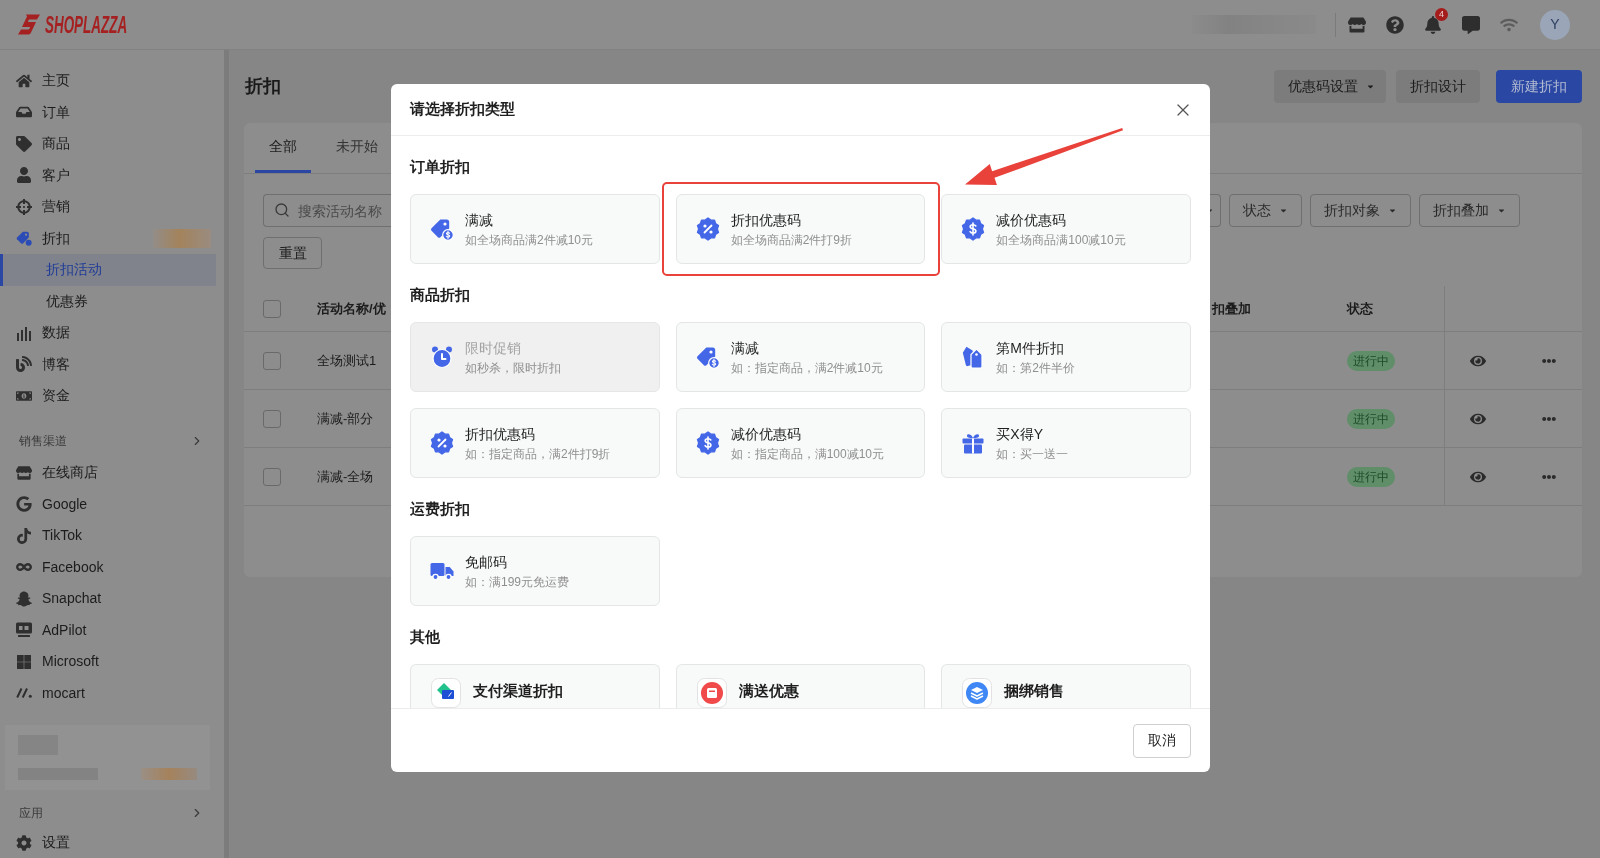 Image resolution: width=1600 pixels, height=858 pixels. What do you see at coordinates (1360, 308) in the screenshot?
I see `column-header: 状态` at bounding box center [1360, 308].